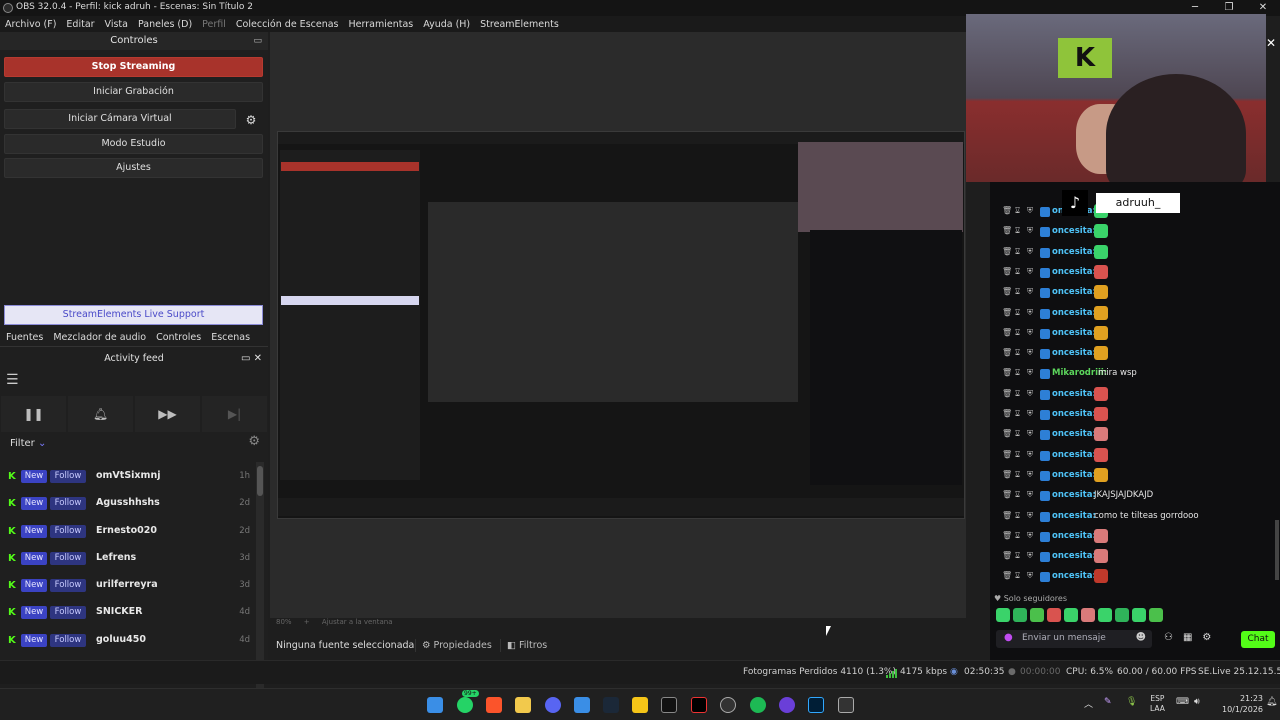  I want to click on filter-dropdown: Filter ⌄, so click(28, 443).